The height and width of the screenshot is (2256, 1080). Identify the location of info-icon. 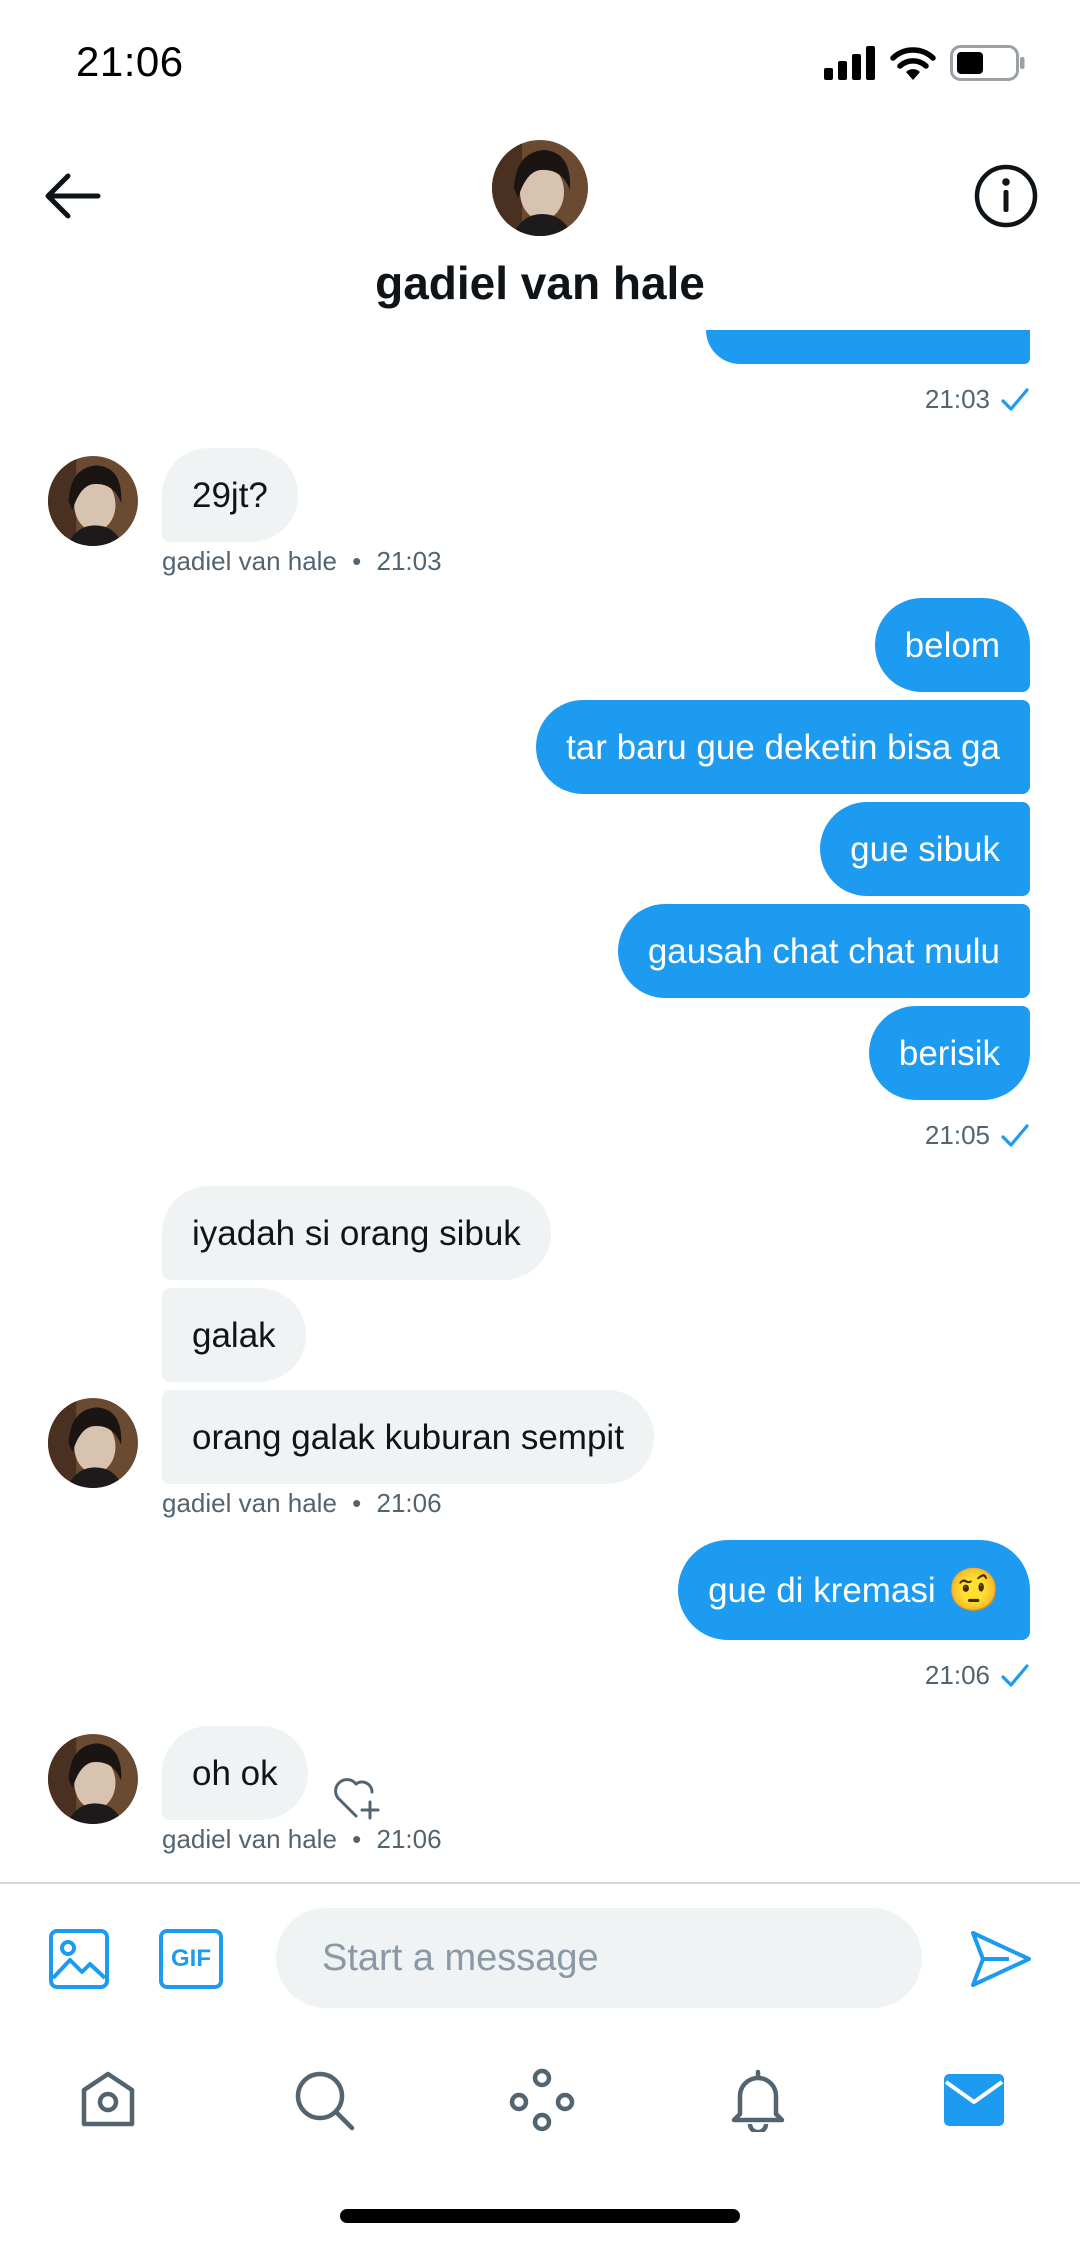
(1006, 196).